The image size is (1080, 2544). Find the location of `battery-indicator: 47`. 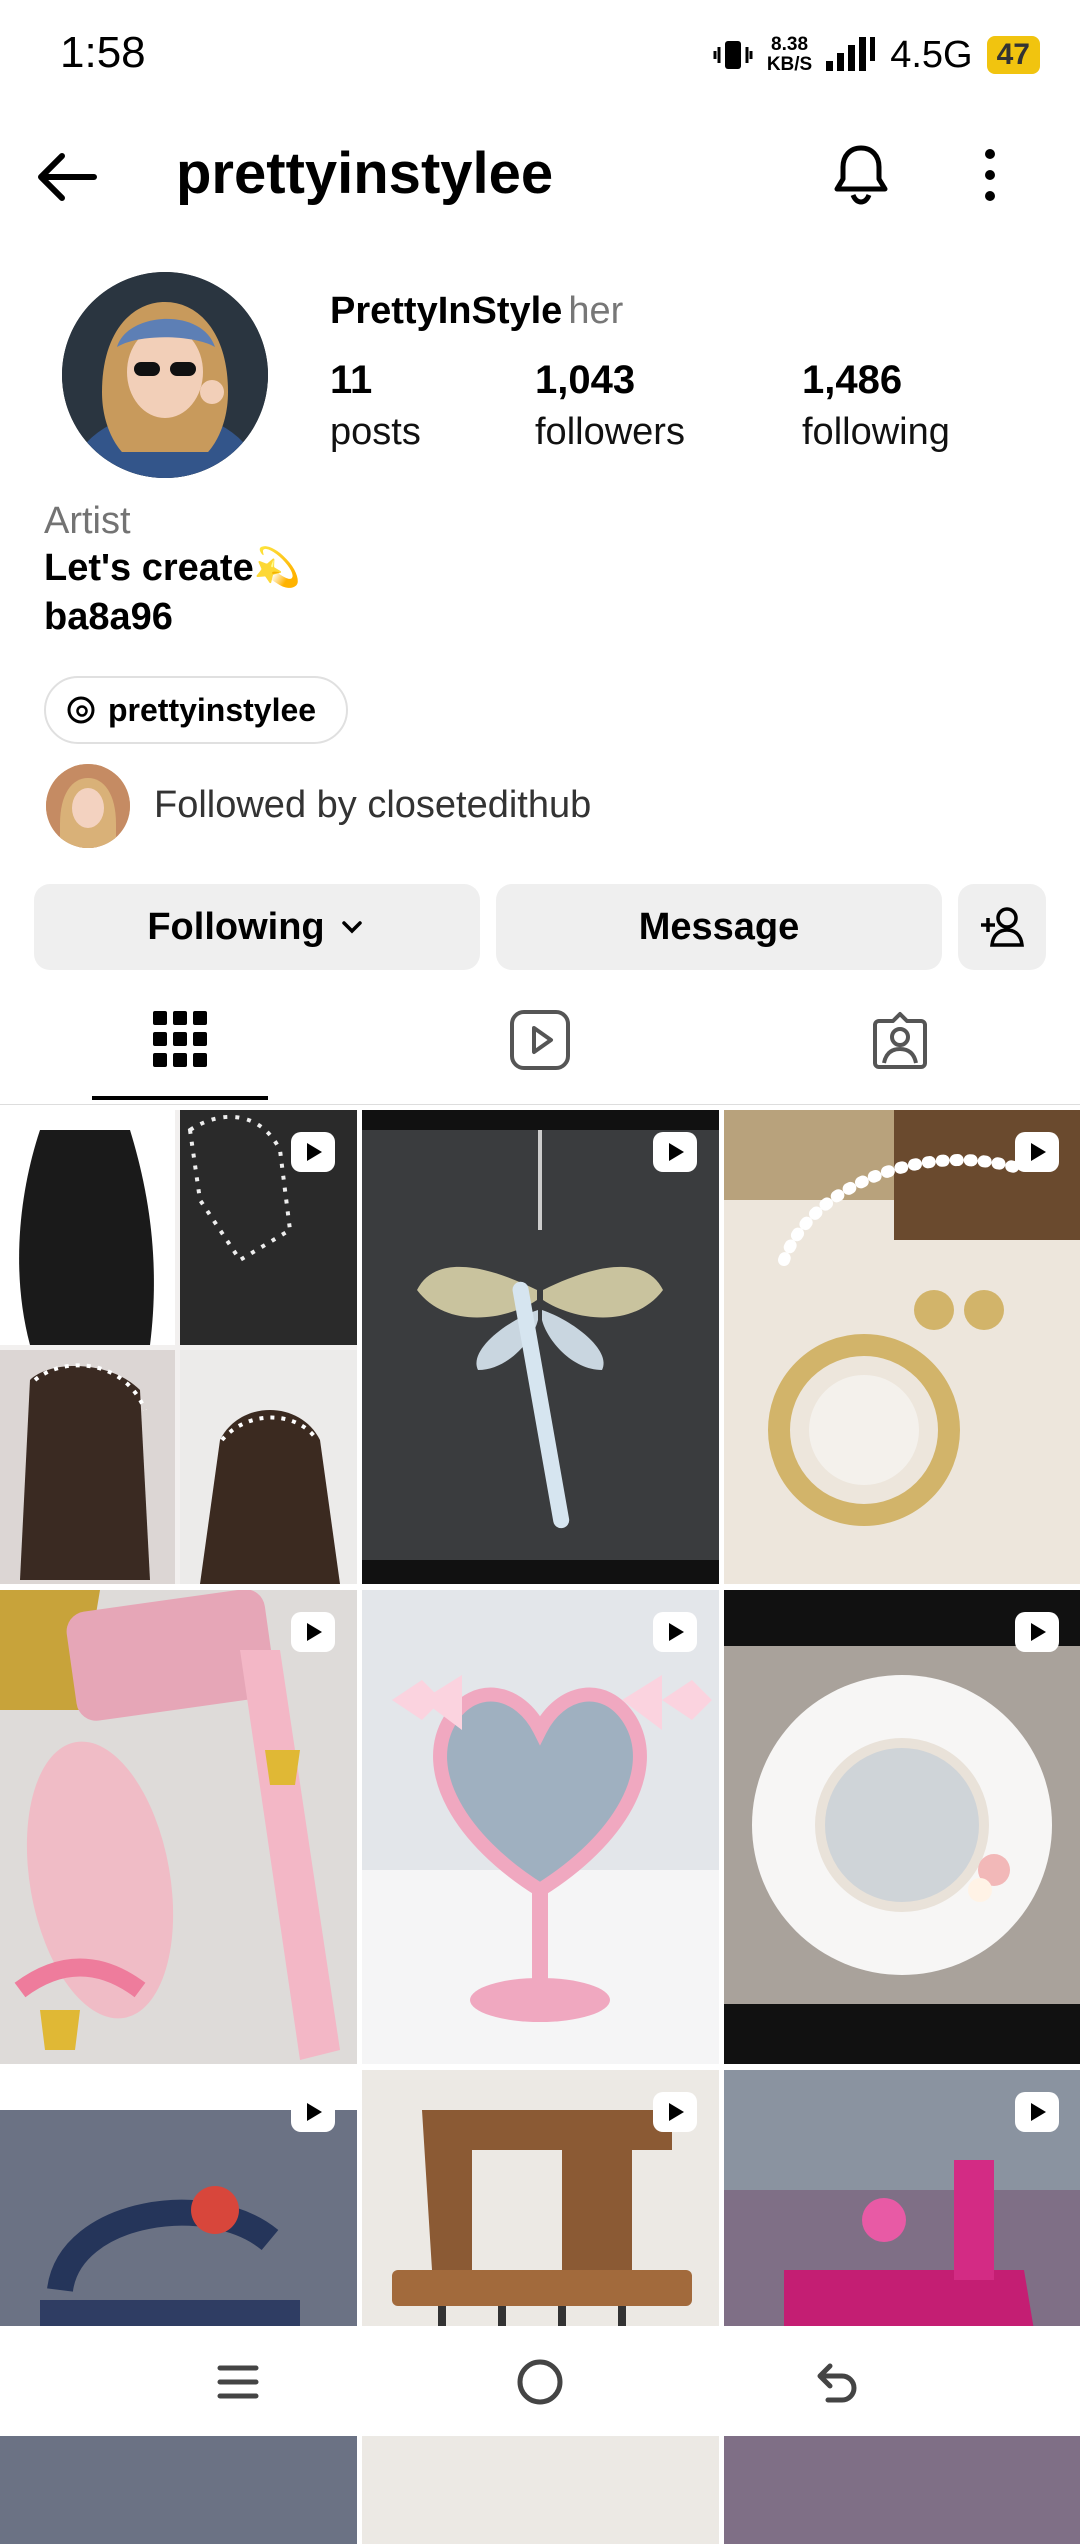

battery-indicator: 47 is located at coordinates (1013, 55).